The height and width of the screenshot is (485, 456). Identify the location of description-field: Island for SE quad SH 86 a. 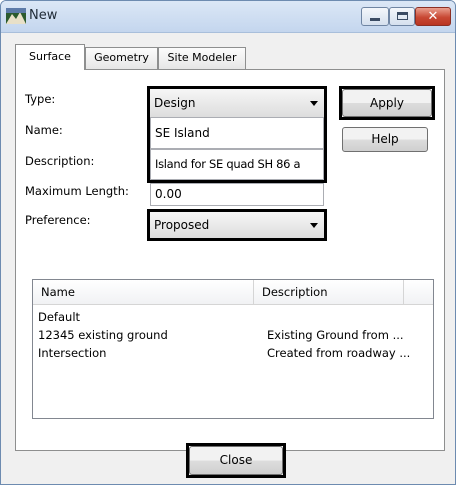
(237, 164).